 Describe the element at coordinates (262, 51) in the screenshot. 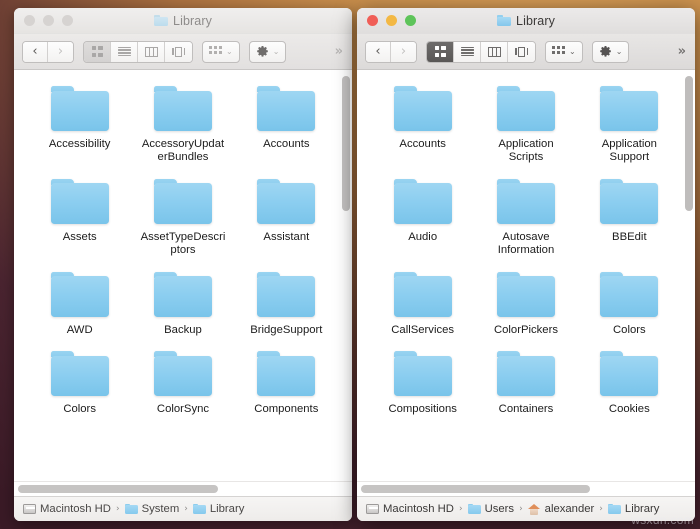

I see `gear-icon` at that location.